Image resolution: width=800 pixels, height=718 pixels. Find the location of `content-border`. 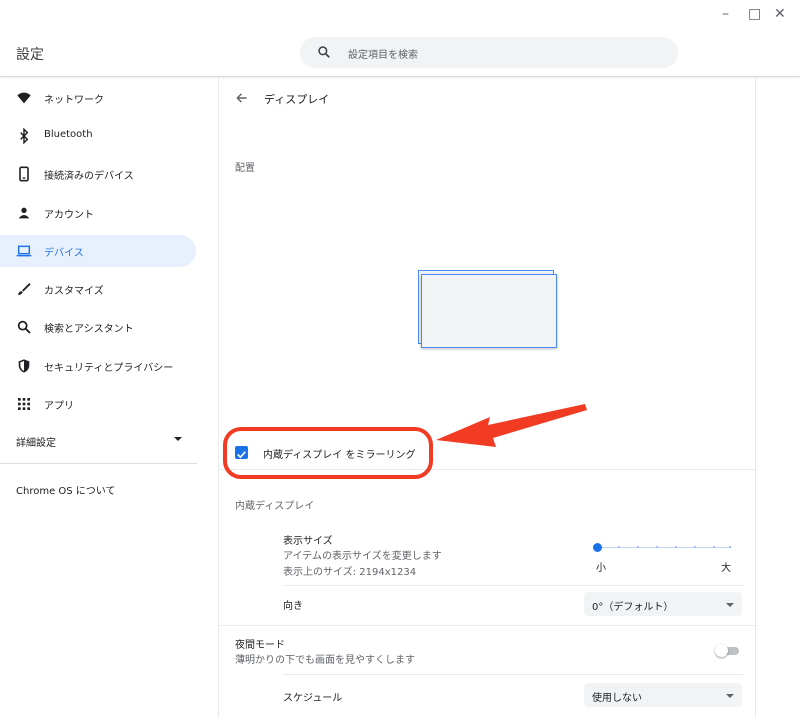

content-border is located at coordinates (755, 397).